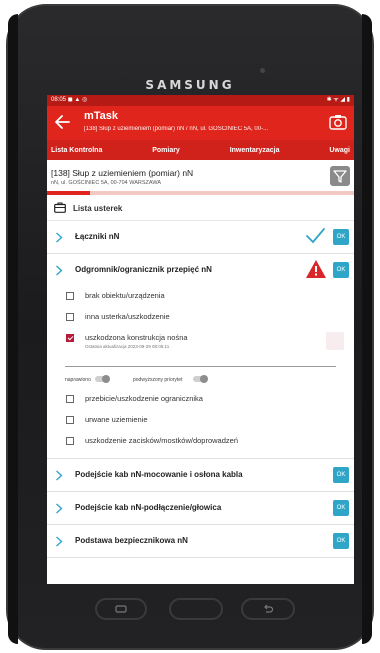 The image size is (380, 653). What do you see at coordinates (143, 269) in the screenshot?
I see `category-label: Odgromnik/ogranicznik przepięć nN` at bounding box center [143, 269].